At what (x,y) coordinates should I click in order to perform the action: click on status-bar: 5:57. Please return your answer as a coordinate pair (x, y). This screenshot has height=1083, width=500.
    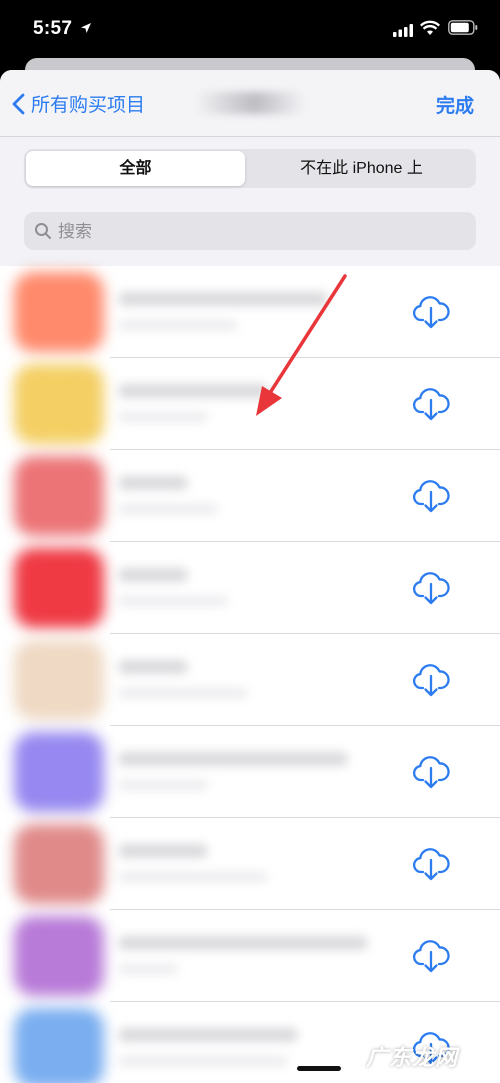
    Looking at the image, I should click on (250, 30).